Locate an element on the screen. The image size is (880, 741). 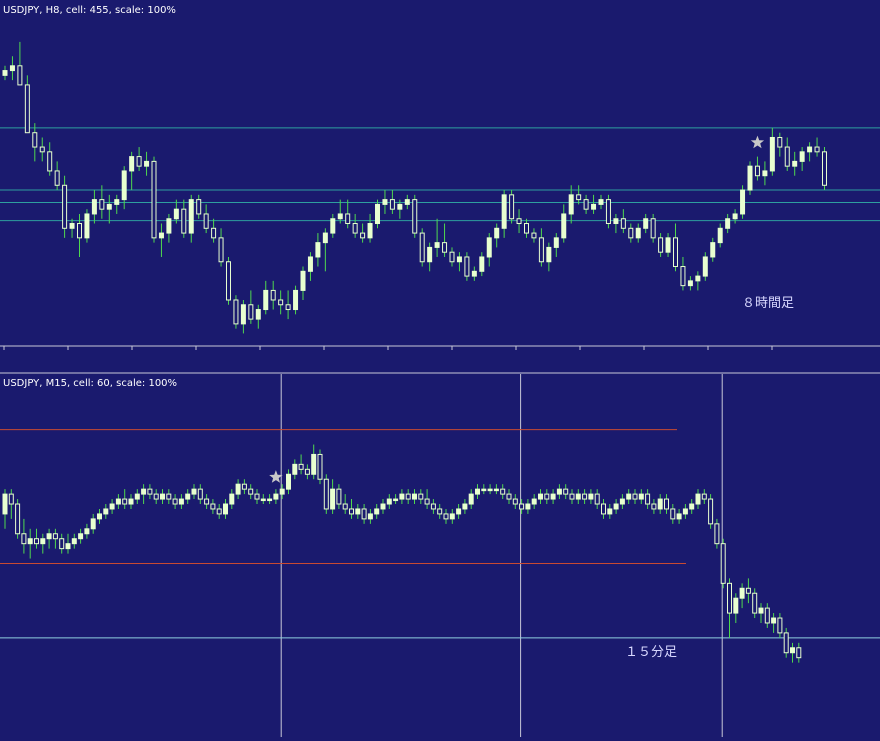
h8-timeframe-note: ８時間足 is located at coordinates (768, 303).